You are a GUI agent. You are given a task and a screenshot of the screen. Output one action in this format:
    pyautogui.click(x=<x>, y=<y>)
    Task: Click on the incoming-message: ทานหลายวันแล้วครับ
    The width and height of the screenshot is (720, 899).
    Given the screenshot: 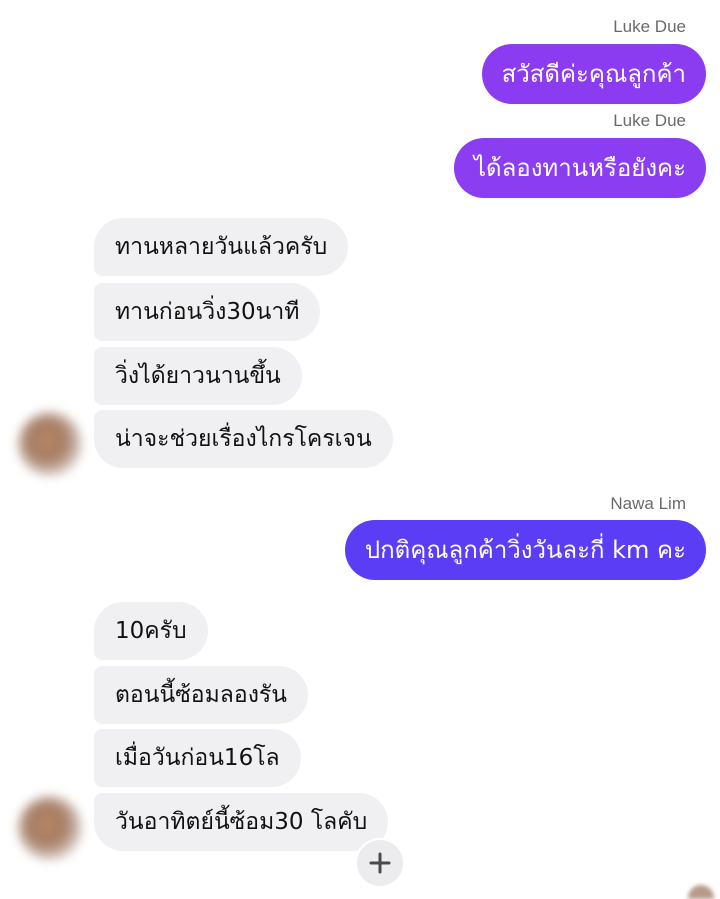 What is the action you would take?
    pyautogui.click(x=221, y=247)
    